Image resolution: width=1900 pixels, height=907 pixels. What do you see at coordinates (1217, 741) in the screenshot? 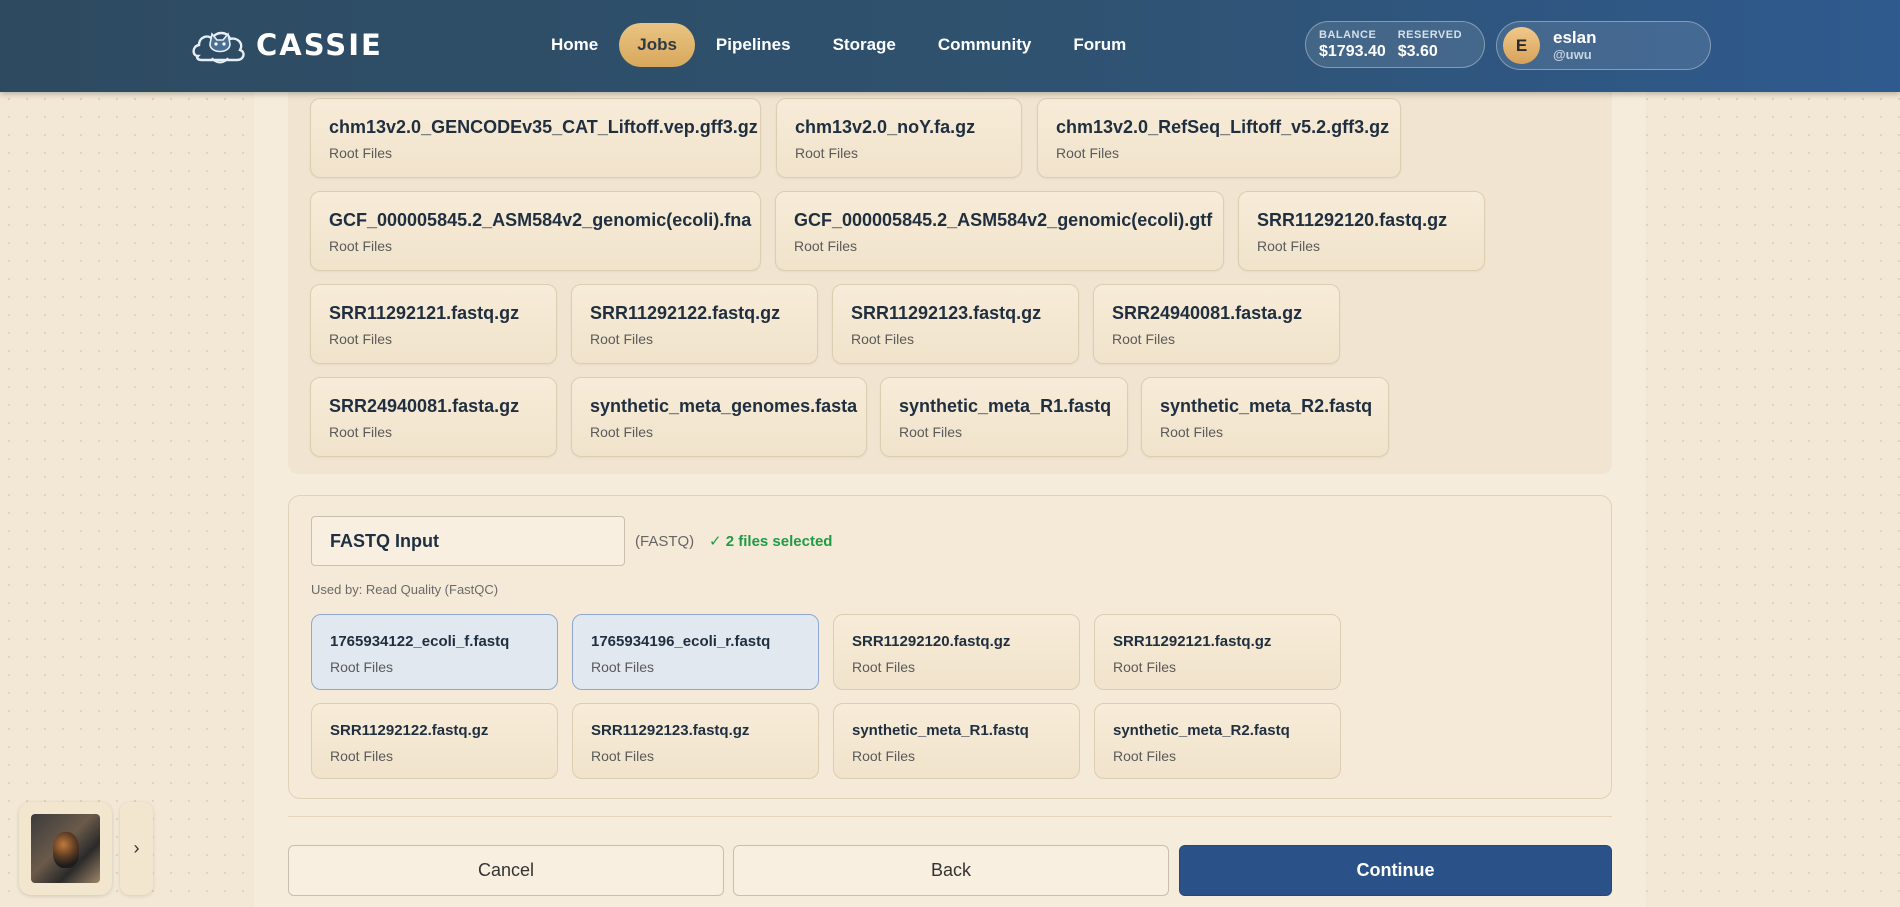
I see `fastq-file-option: synthetic_meta_R2.fastq Root Files` at bounding box center [1217, 741].